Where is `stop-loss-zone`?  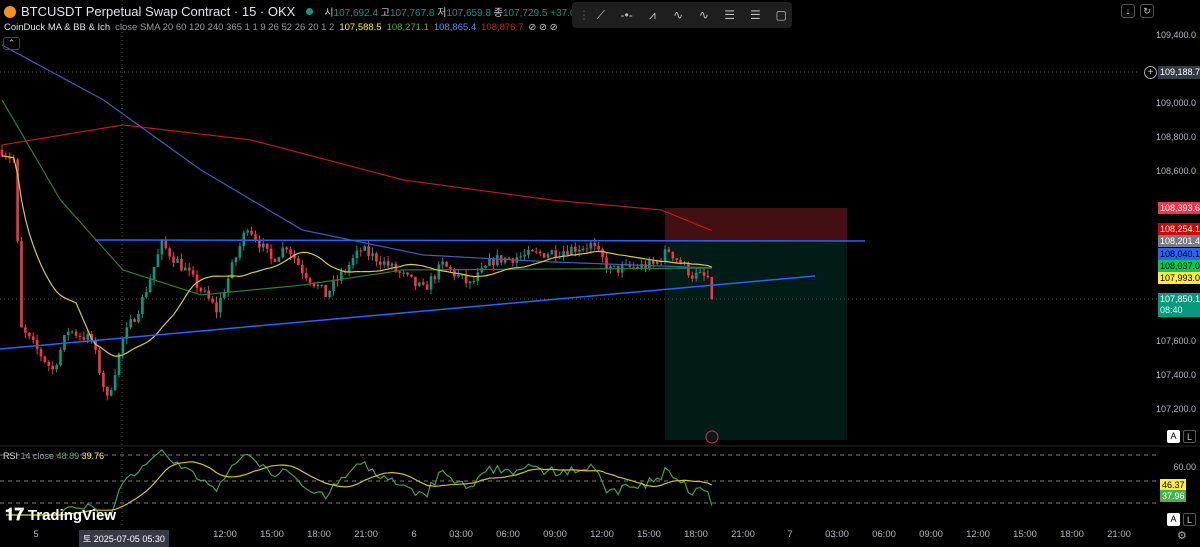 stop-loss-zone is located at coordinates (756, 224).